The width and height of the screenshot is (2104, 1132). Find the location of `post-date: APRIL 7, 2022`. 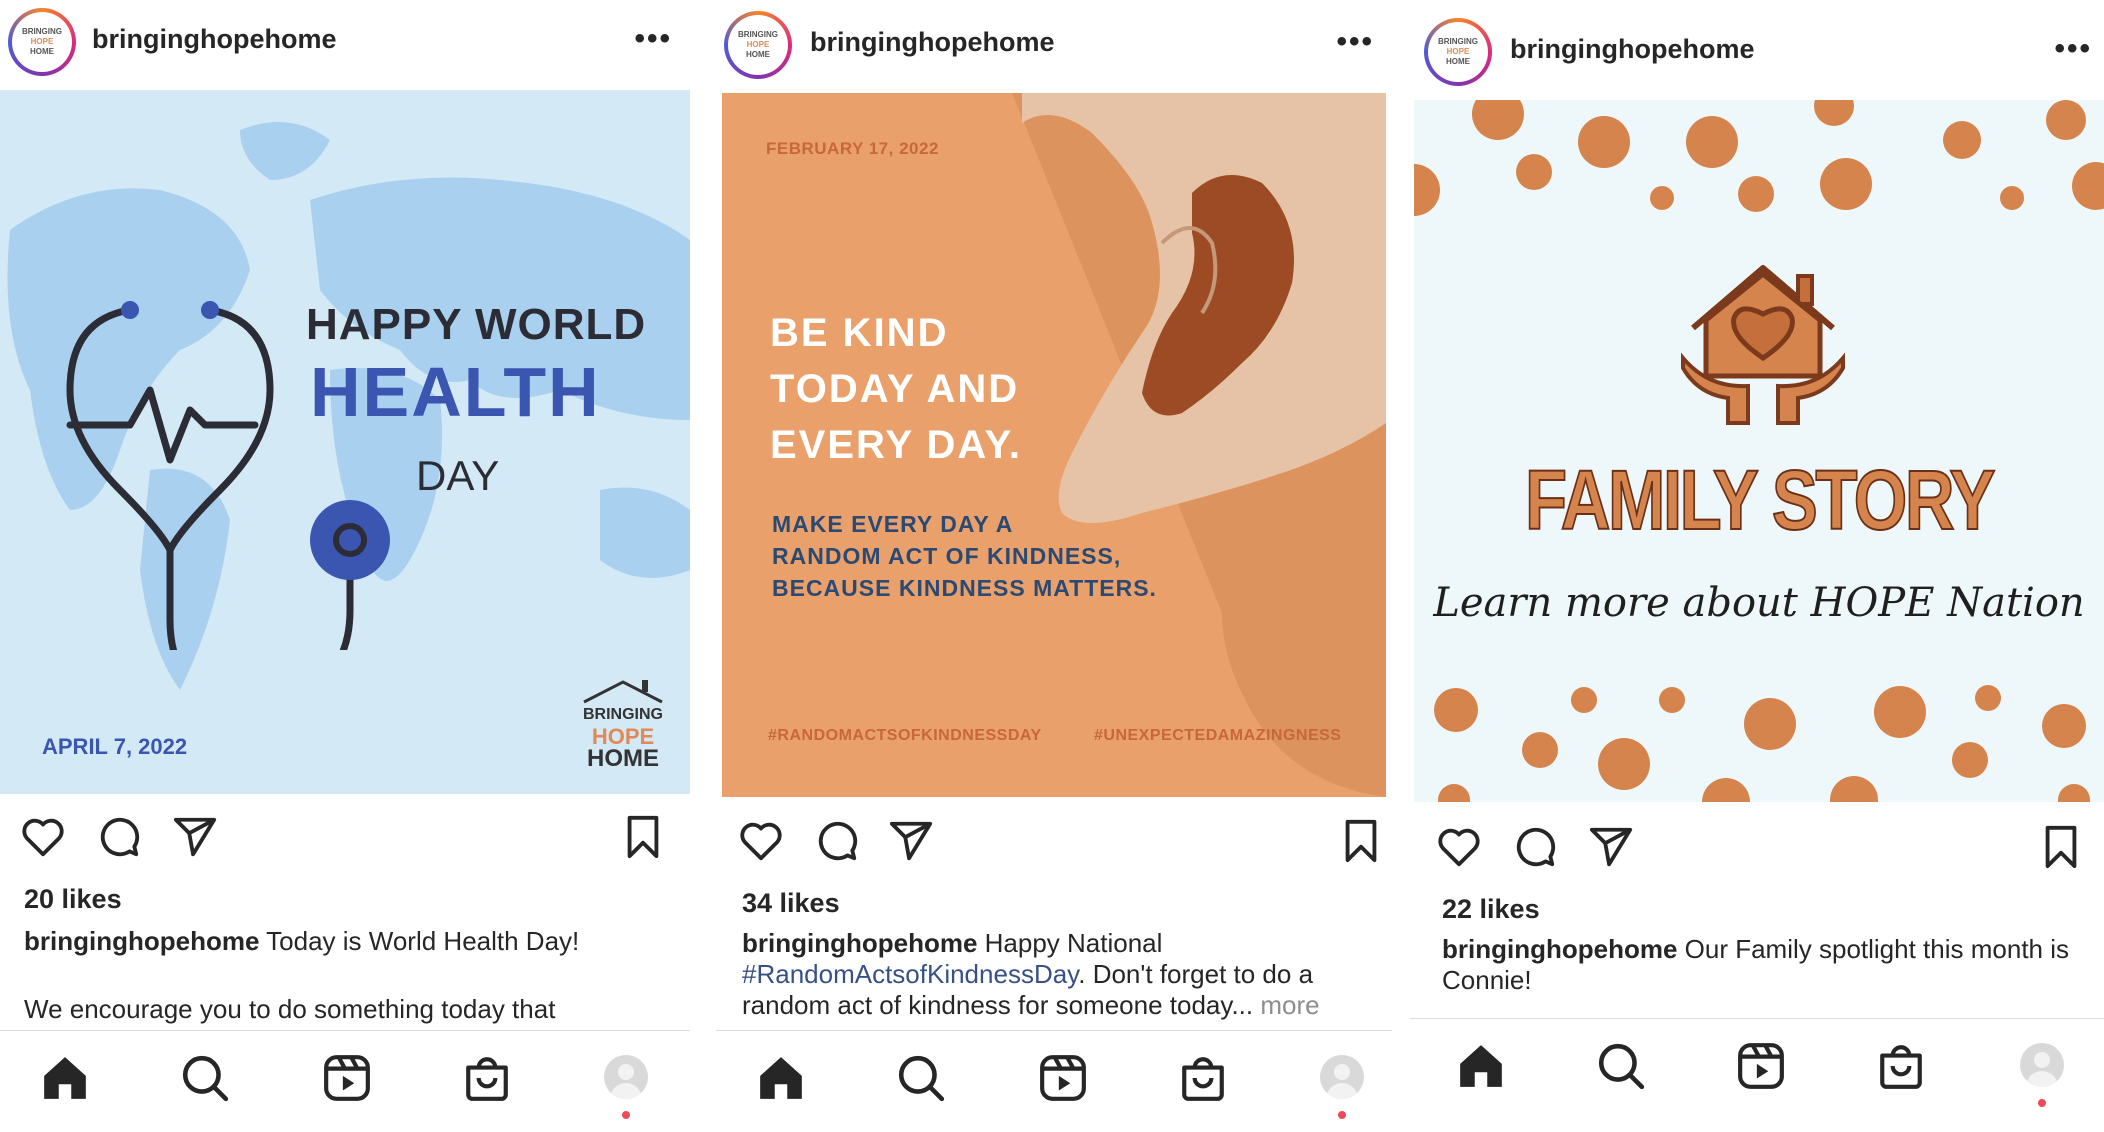

post-date: APRIL 7, 2022 is located at coordinates (115, 746).